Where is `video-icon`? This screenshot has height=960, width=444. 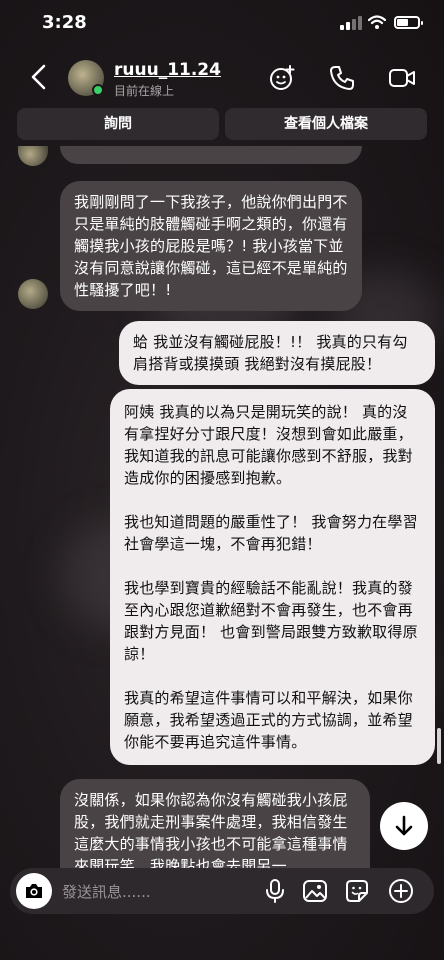
video-icon is located at coordinates (402, 78).